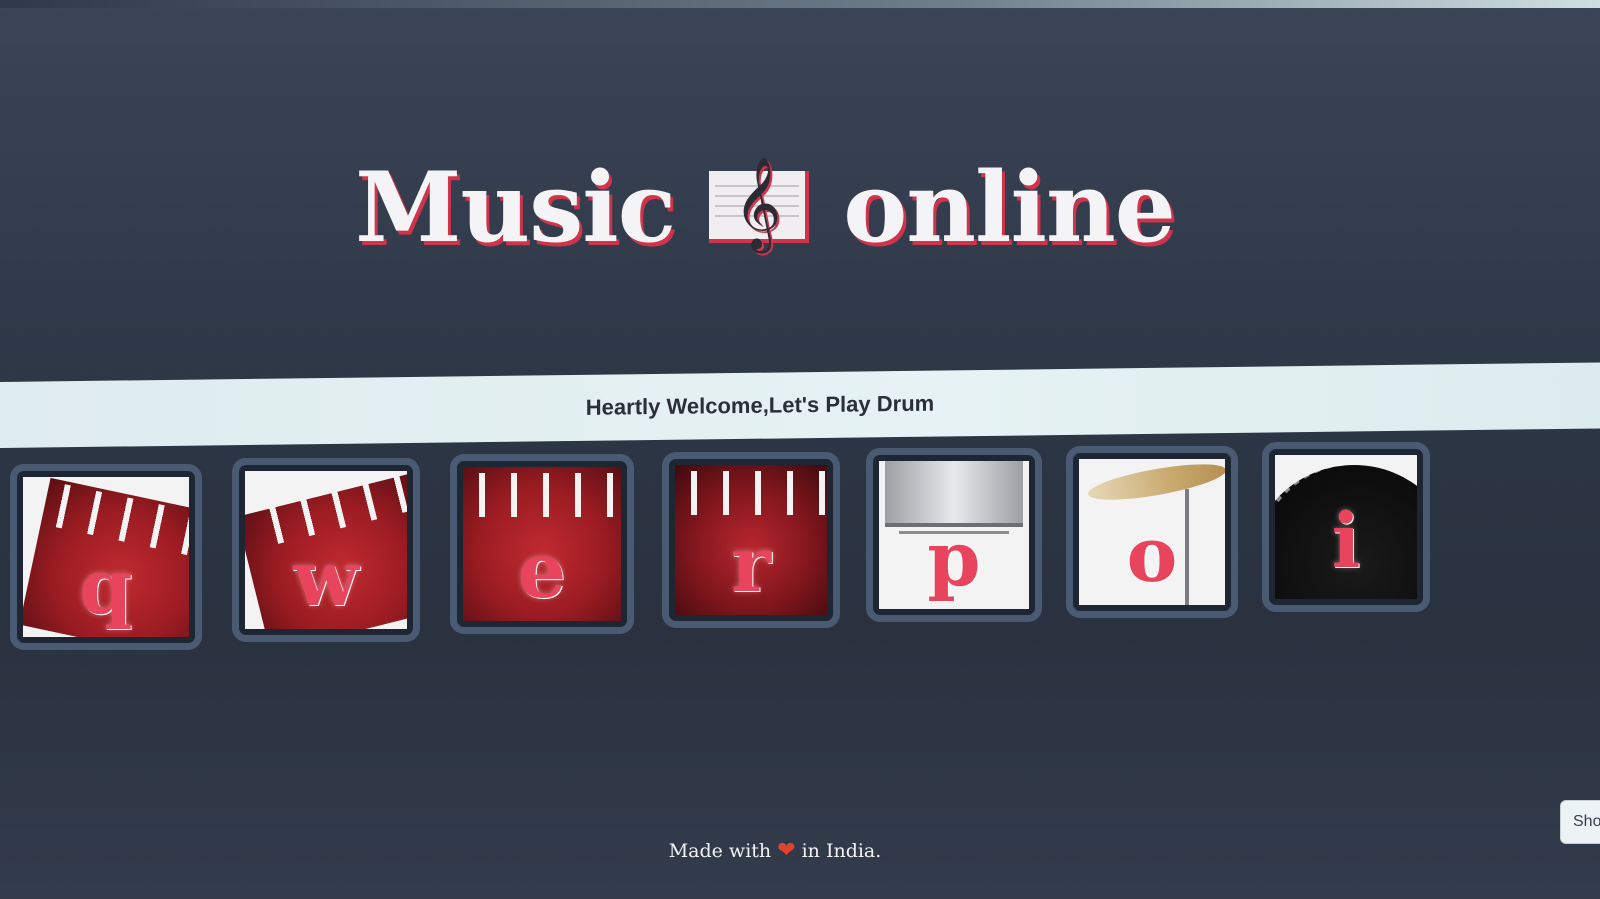 Image resolution: width=1600 pixels, height=899 pixels. I want to click on drum-q-image: q, so click(106, 557).